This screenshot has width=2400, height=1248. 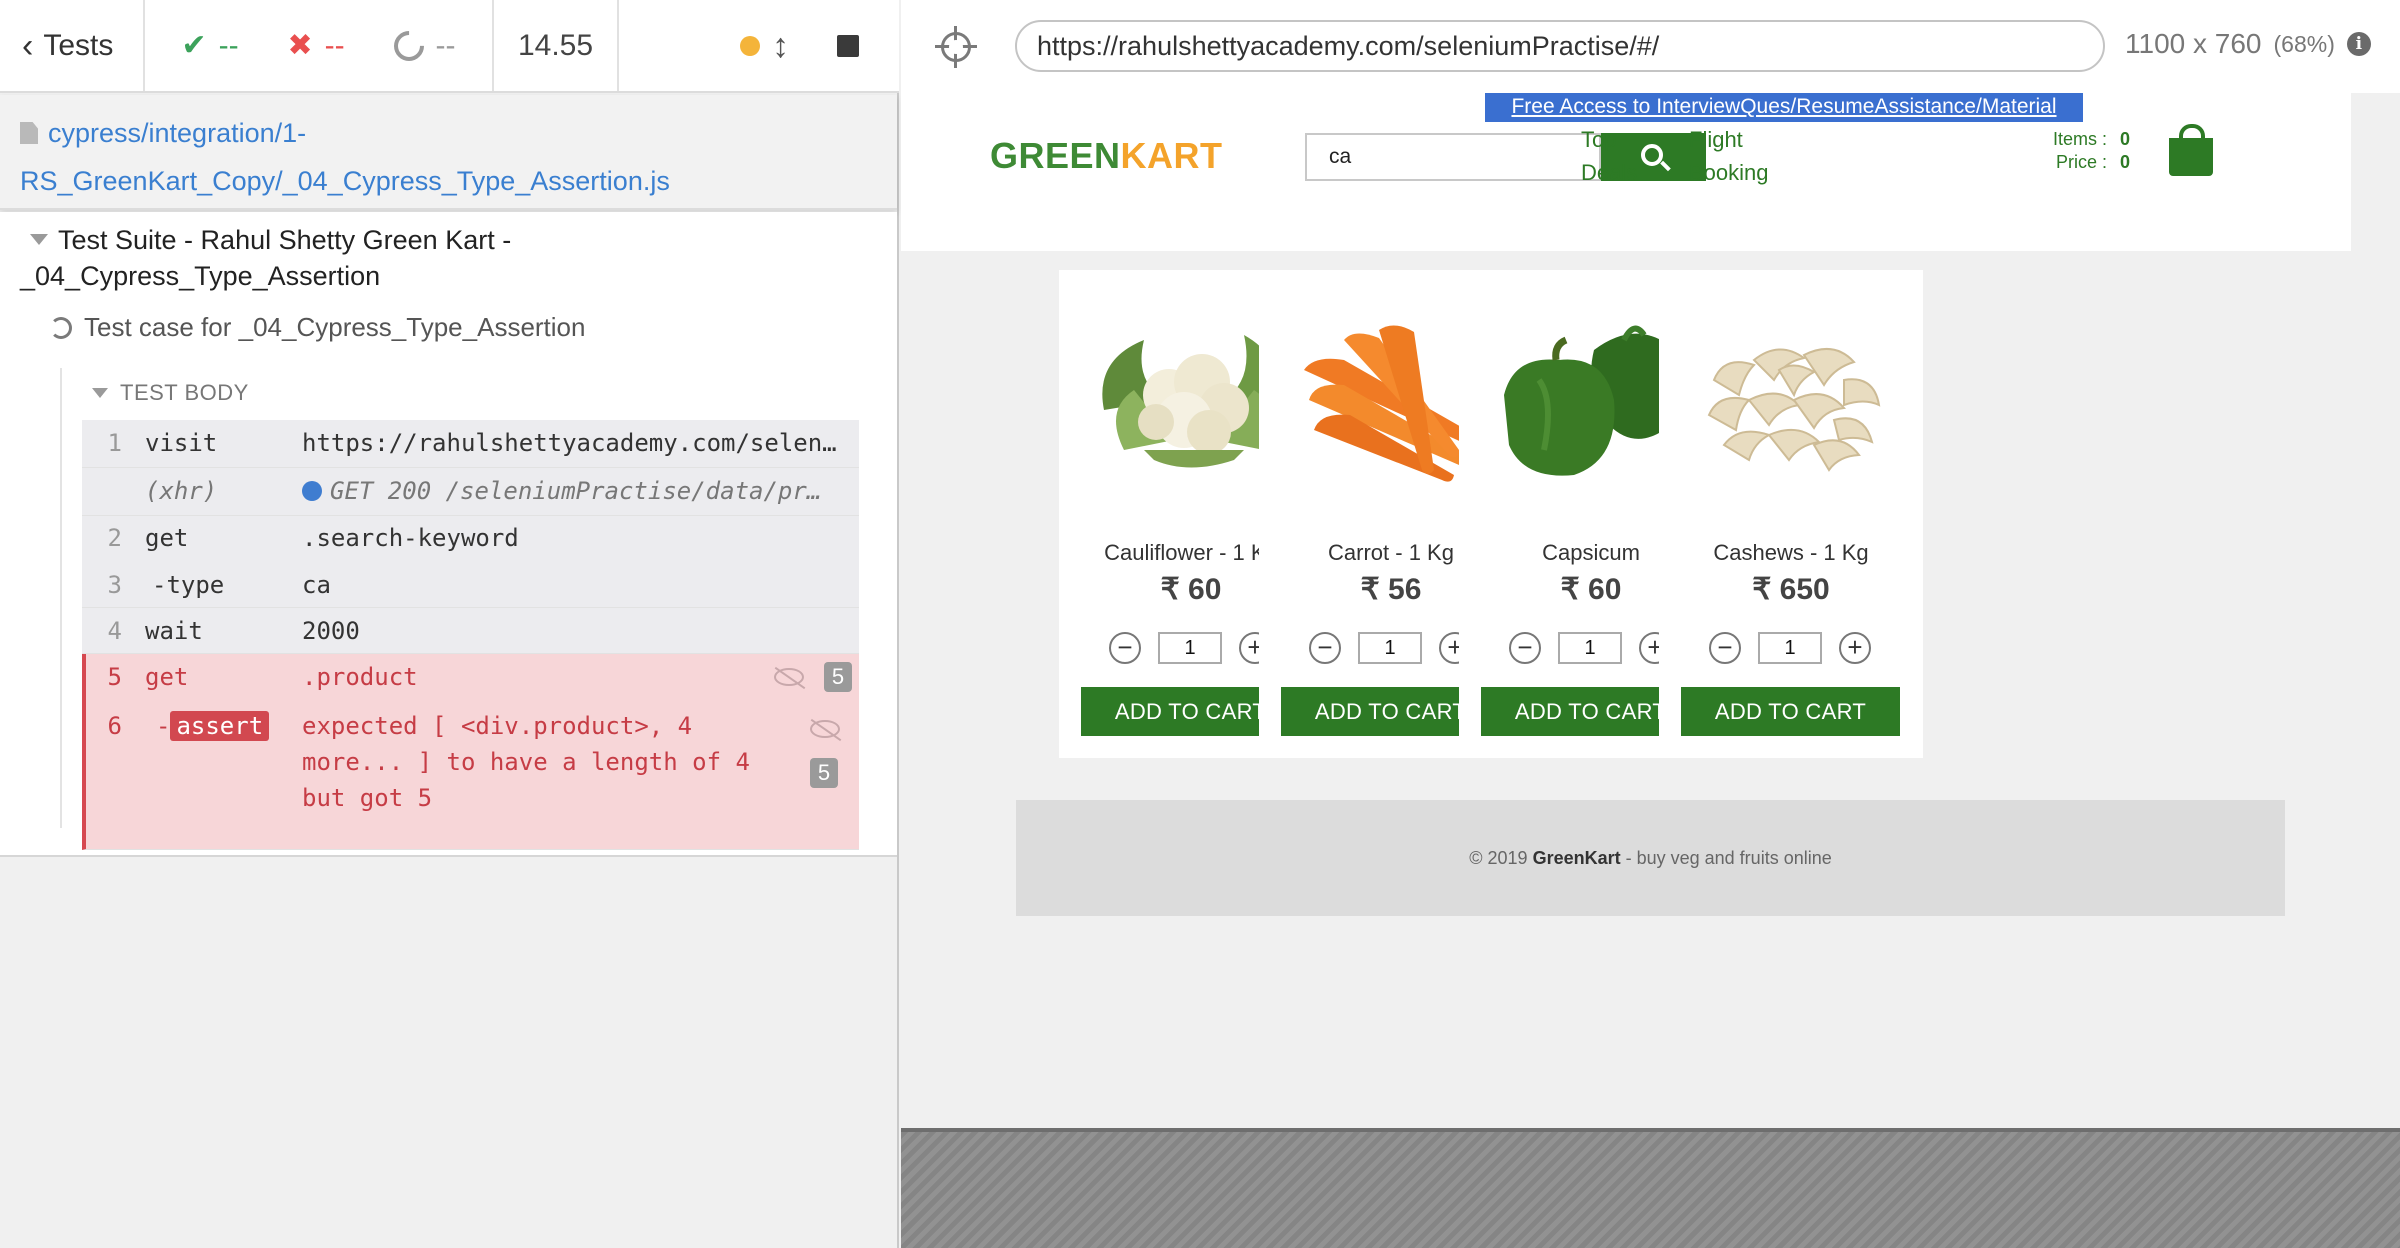 I want to click on greenkart-logo: GREENKART, so click(x=1106, y=156).